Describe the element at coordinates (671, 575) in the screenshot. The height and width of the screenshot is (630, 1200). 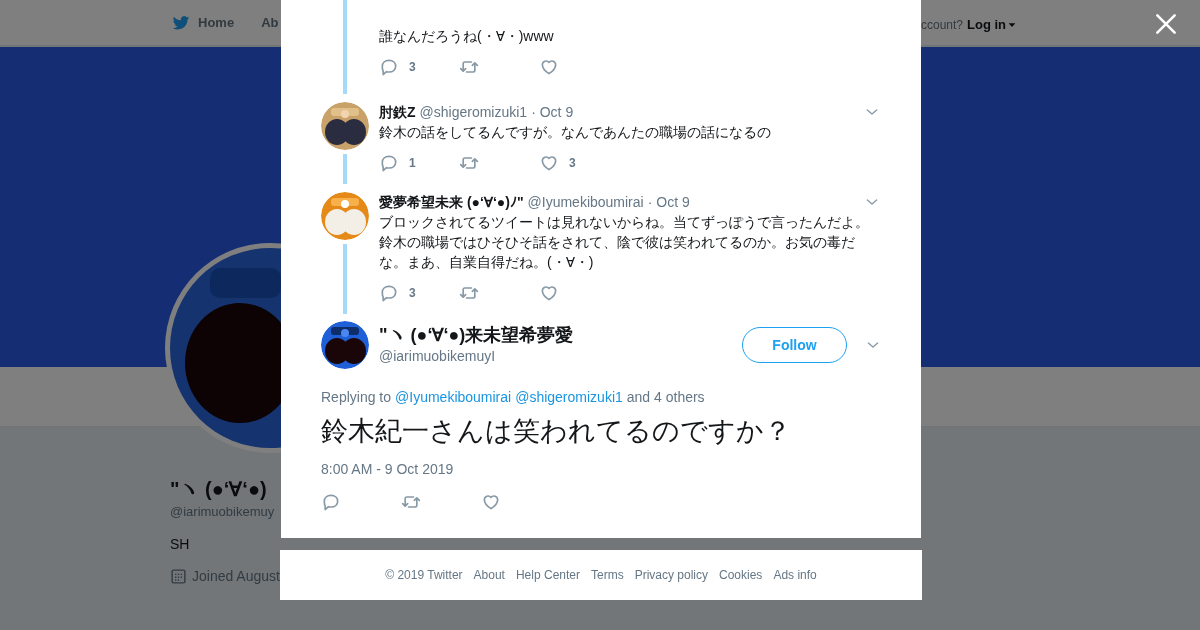
I see `footer-link: Privacy policy` at that location.